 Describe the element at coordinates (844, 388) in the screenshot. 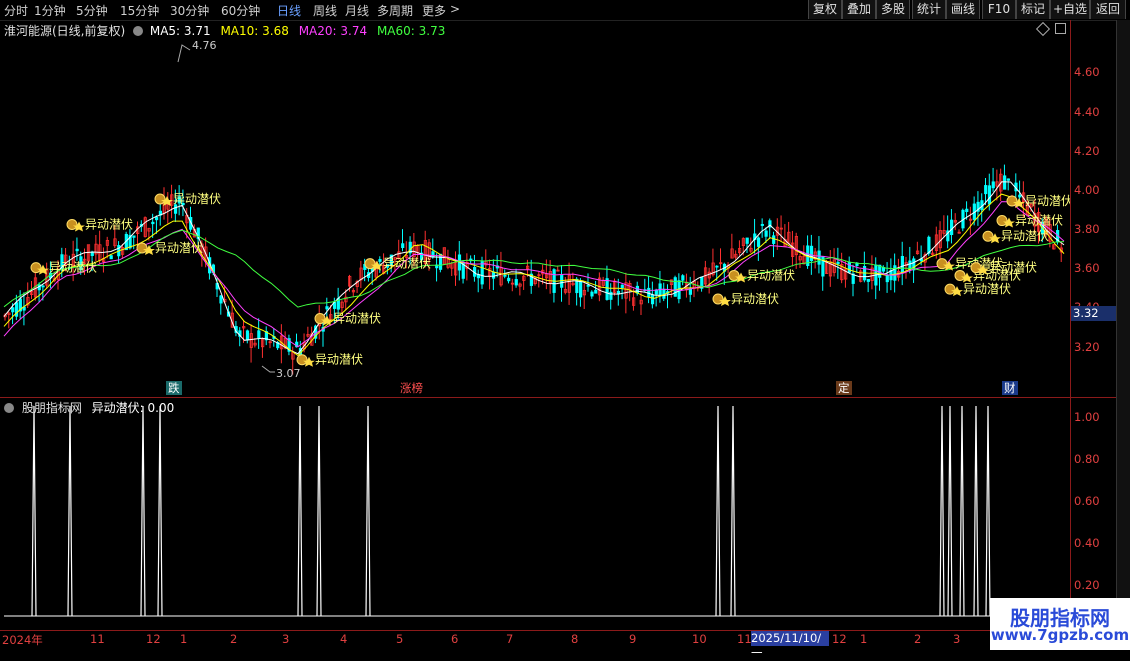

I see `event-marker: 定` at that location.